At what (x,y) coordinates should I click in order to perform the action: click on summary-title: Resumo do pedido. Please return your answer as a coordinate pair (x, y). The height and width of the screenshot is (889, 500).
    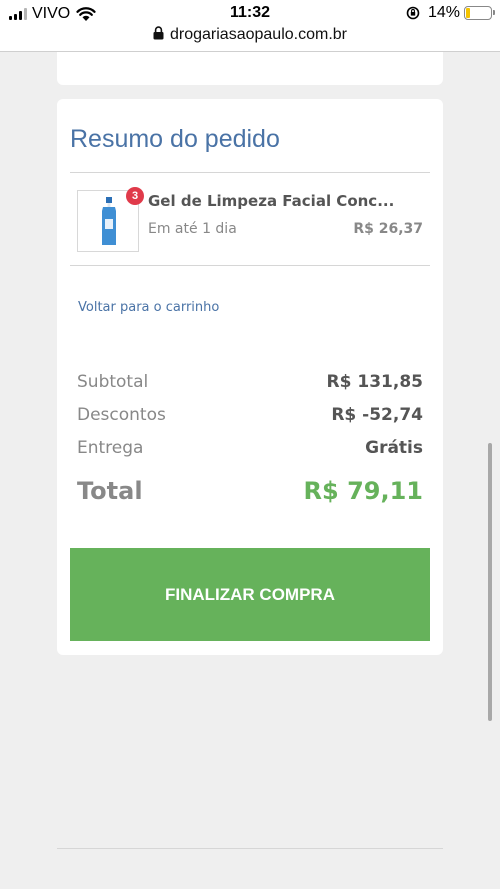
    Looking at the image, I should click on (175, 139).